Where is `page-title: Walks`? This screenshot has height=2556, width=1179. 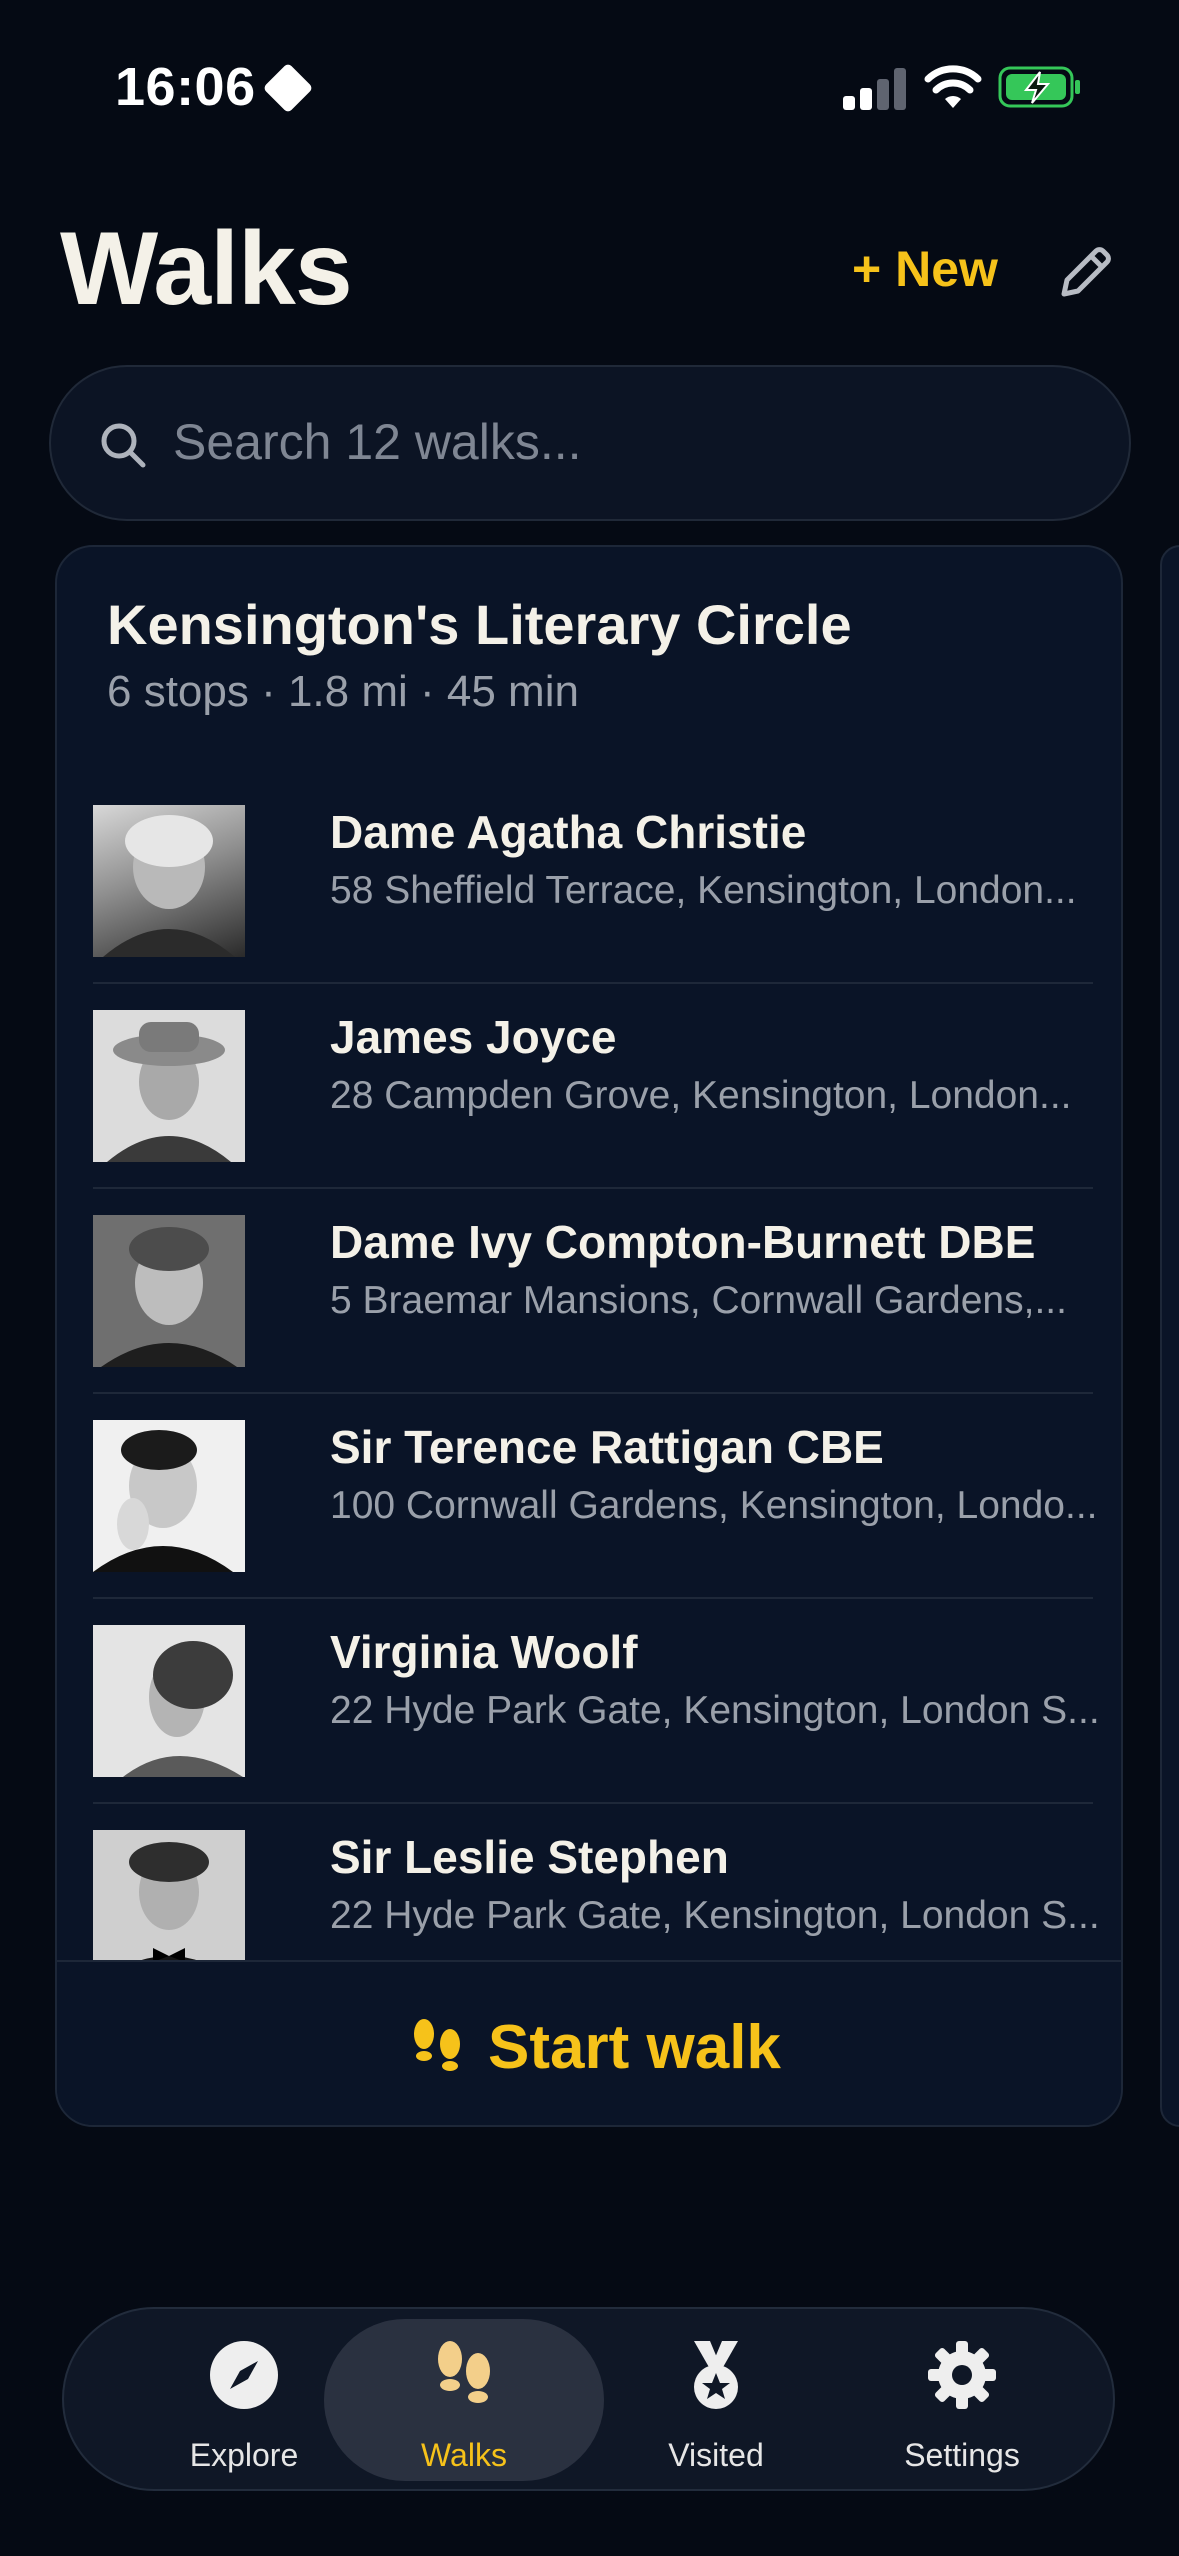
page-title: Walks is located at coordinates (206, 269).